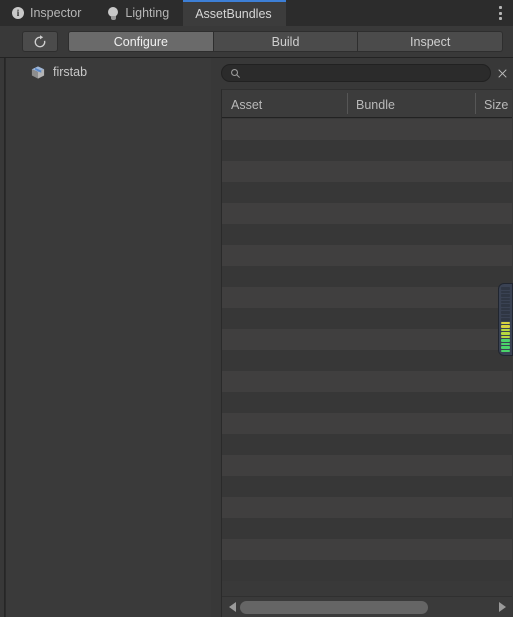 The width and height of the screenshot is (513, 617). I want to click on triangle-left-icon, so click(232, 607).